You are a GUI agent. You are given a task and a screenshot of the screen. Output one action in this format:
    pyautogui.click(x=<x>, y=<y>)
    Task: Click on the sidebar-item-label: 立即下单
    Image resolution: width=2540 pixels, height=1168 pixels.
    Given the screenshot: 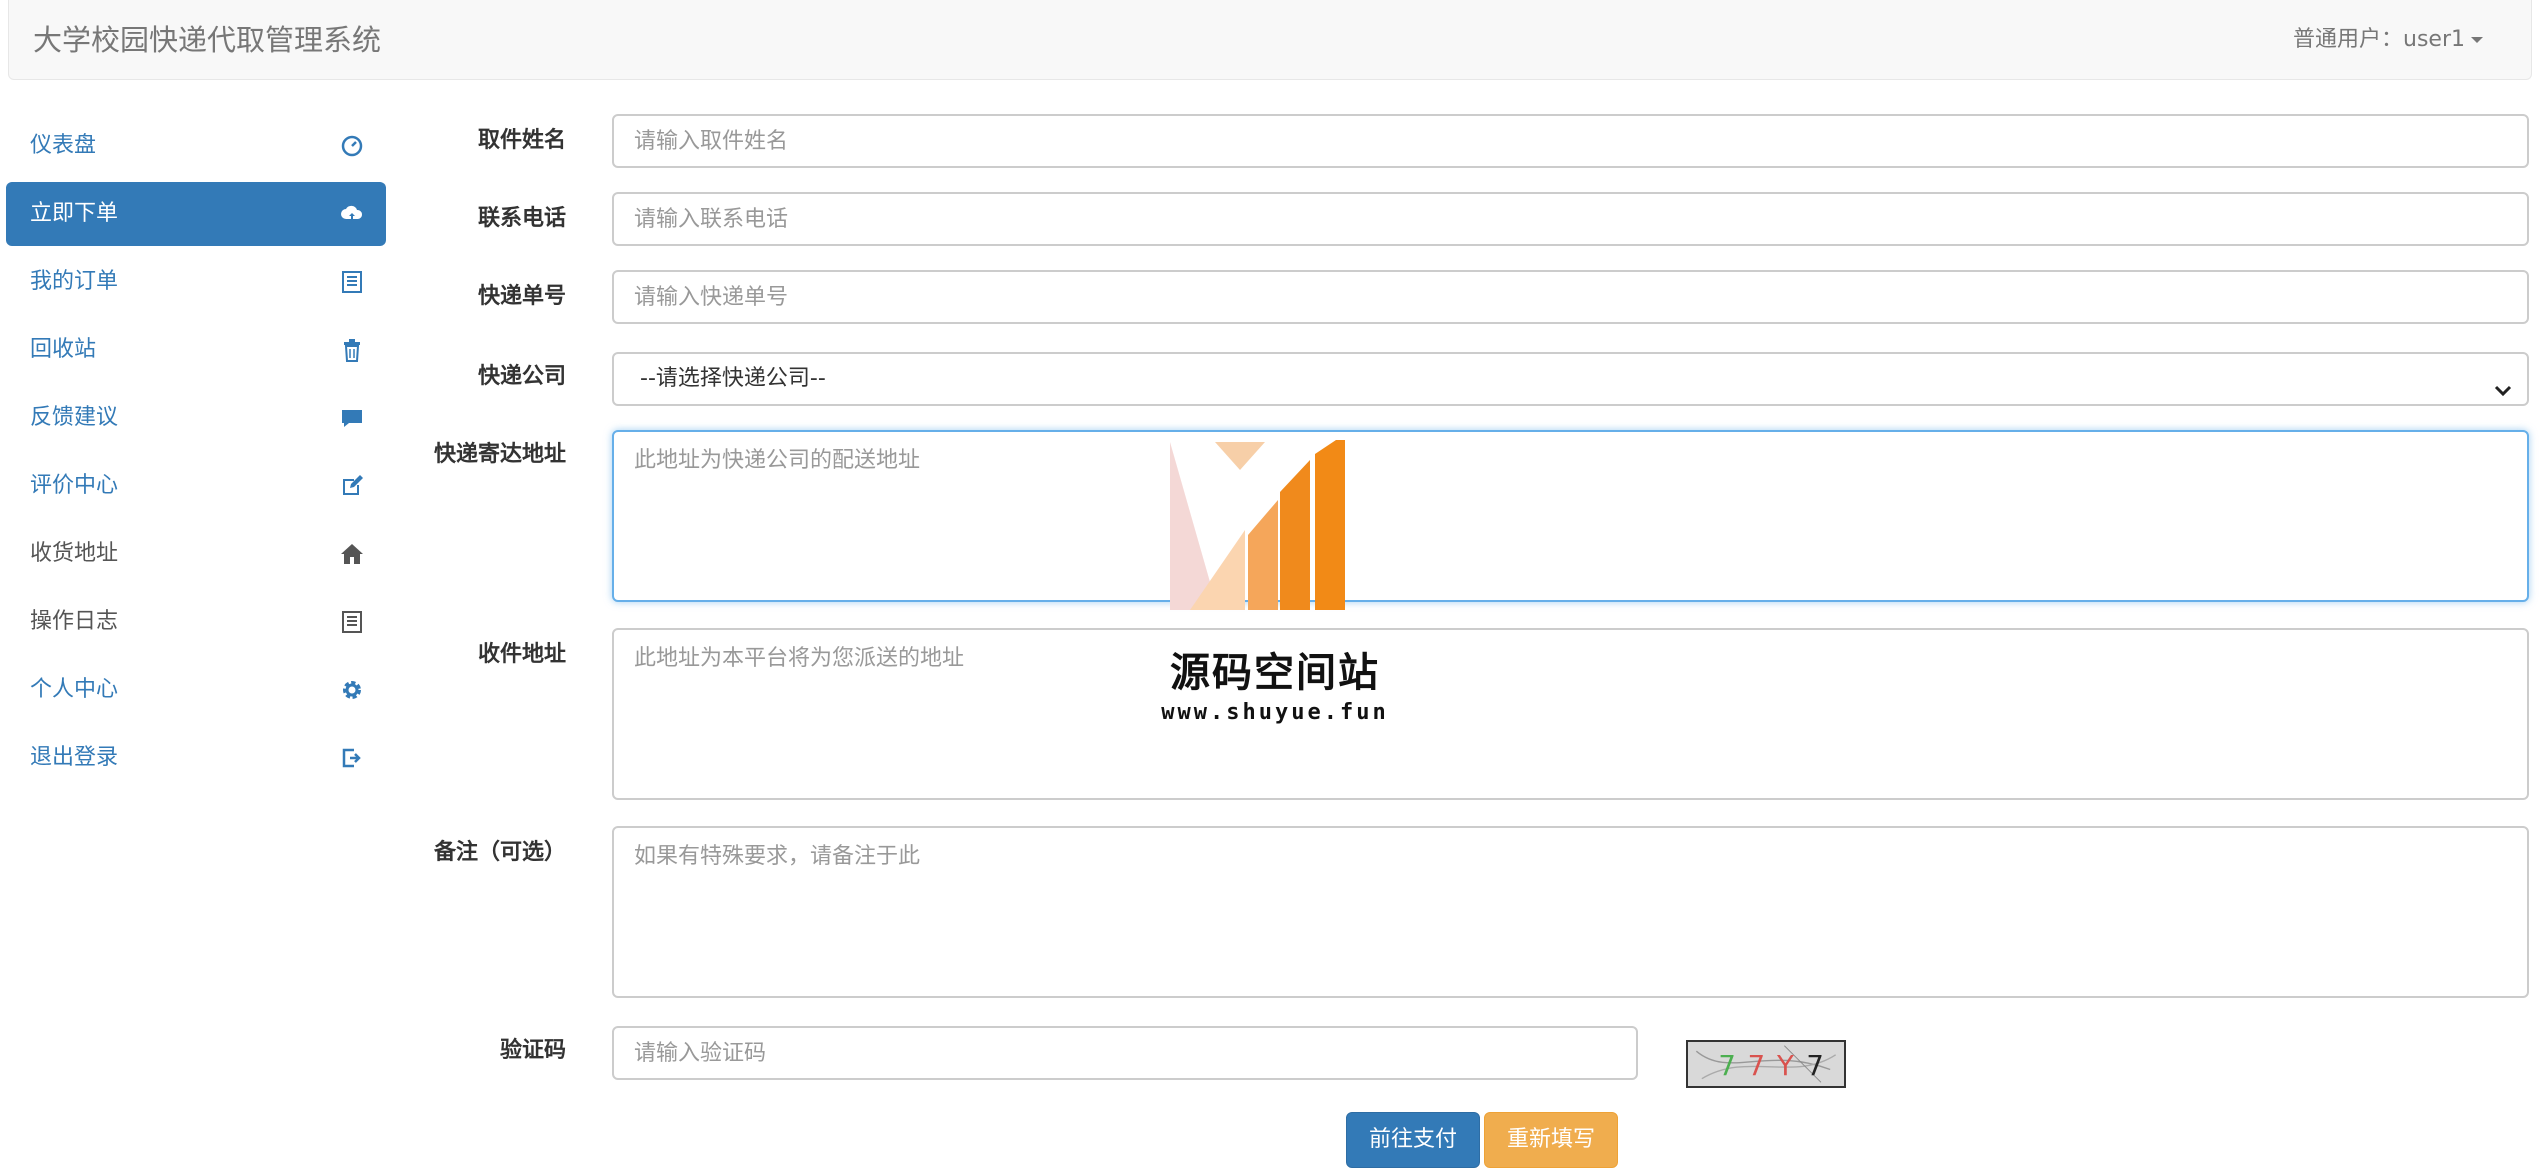 What is the action you would take?
    pyautogui.click(x=74, y=213)
    